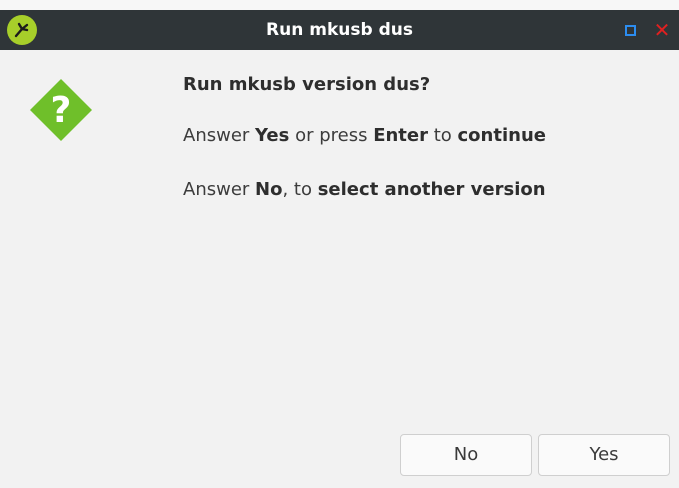 This screenshot has width=679, height=488. What do you see at coordinates (630, 30) in the screenshot?
I see `maximize-icon` at bounding box center [630, 30].